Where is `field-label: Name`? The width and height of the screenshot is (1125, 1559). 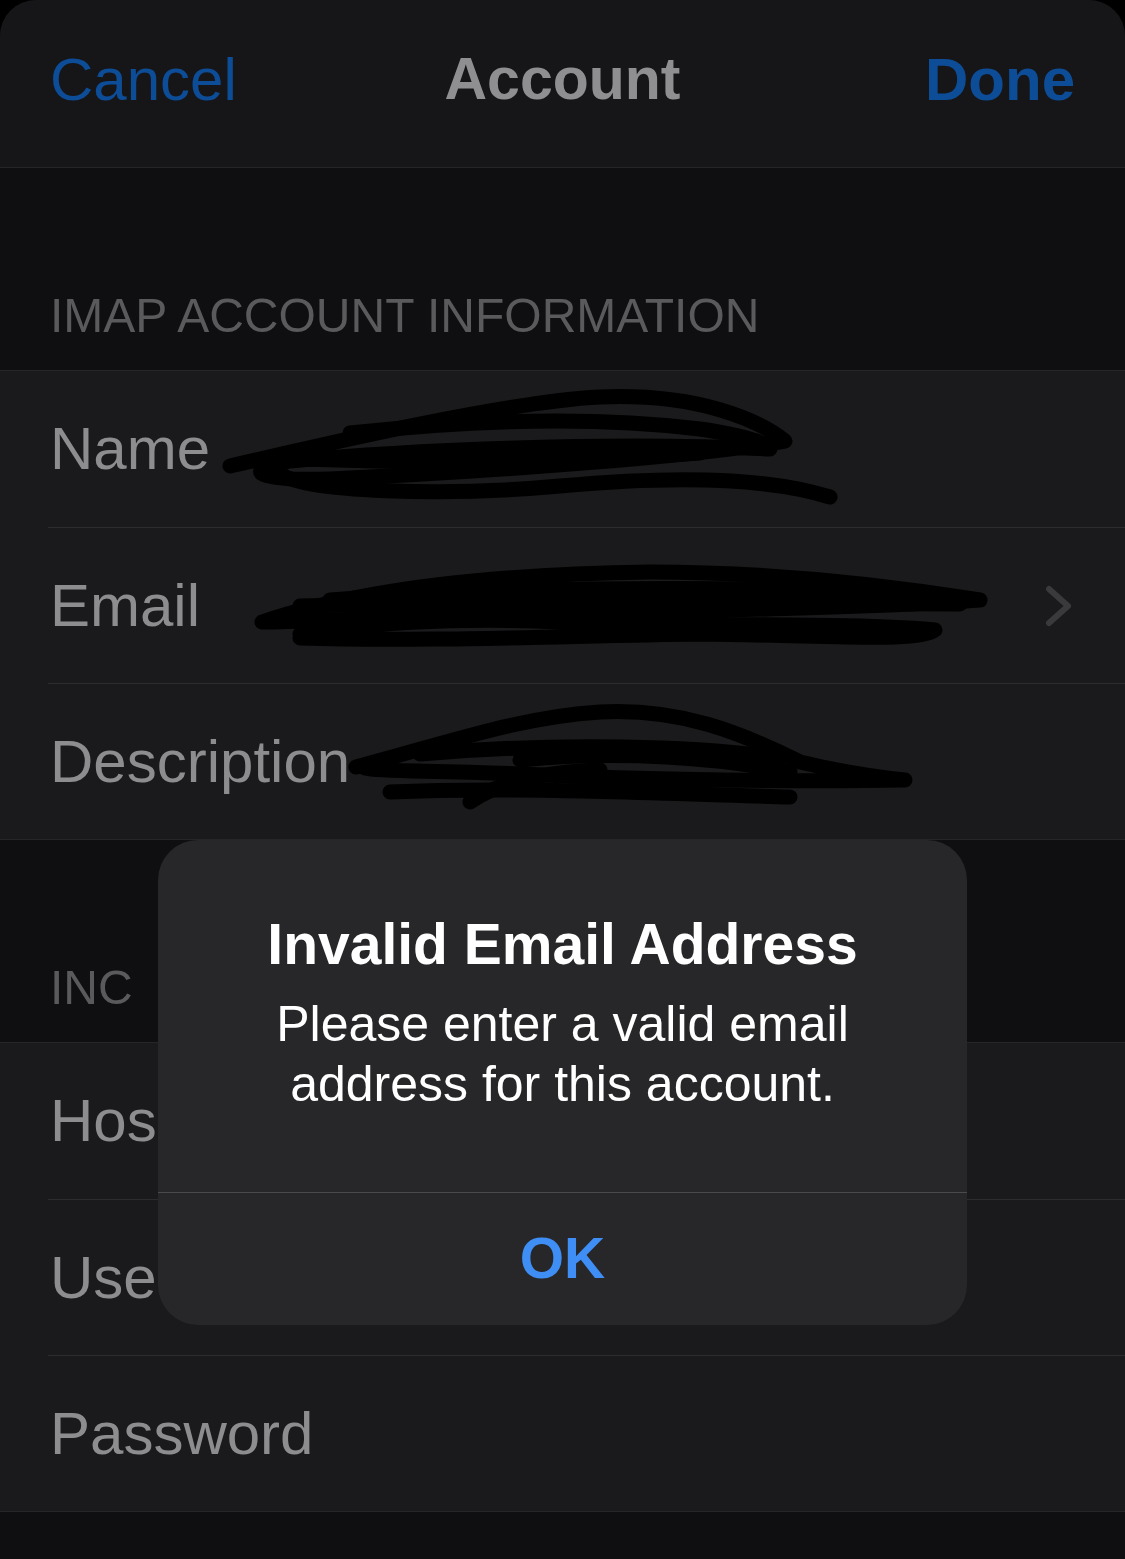 field-label: Name is located at coordinates (130, 449).